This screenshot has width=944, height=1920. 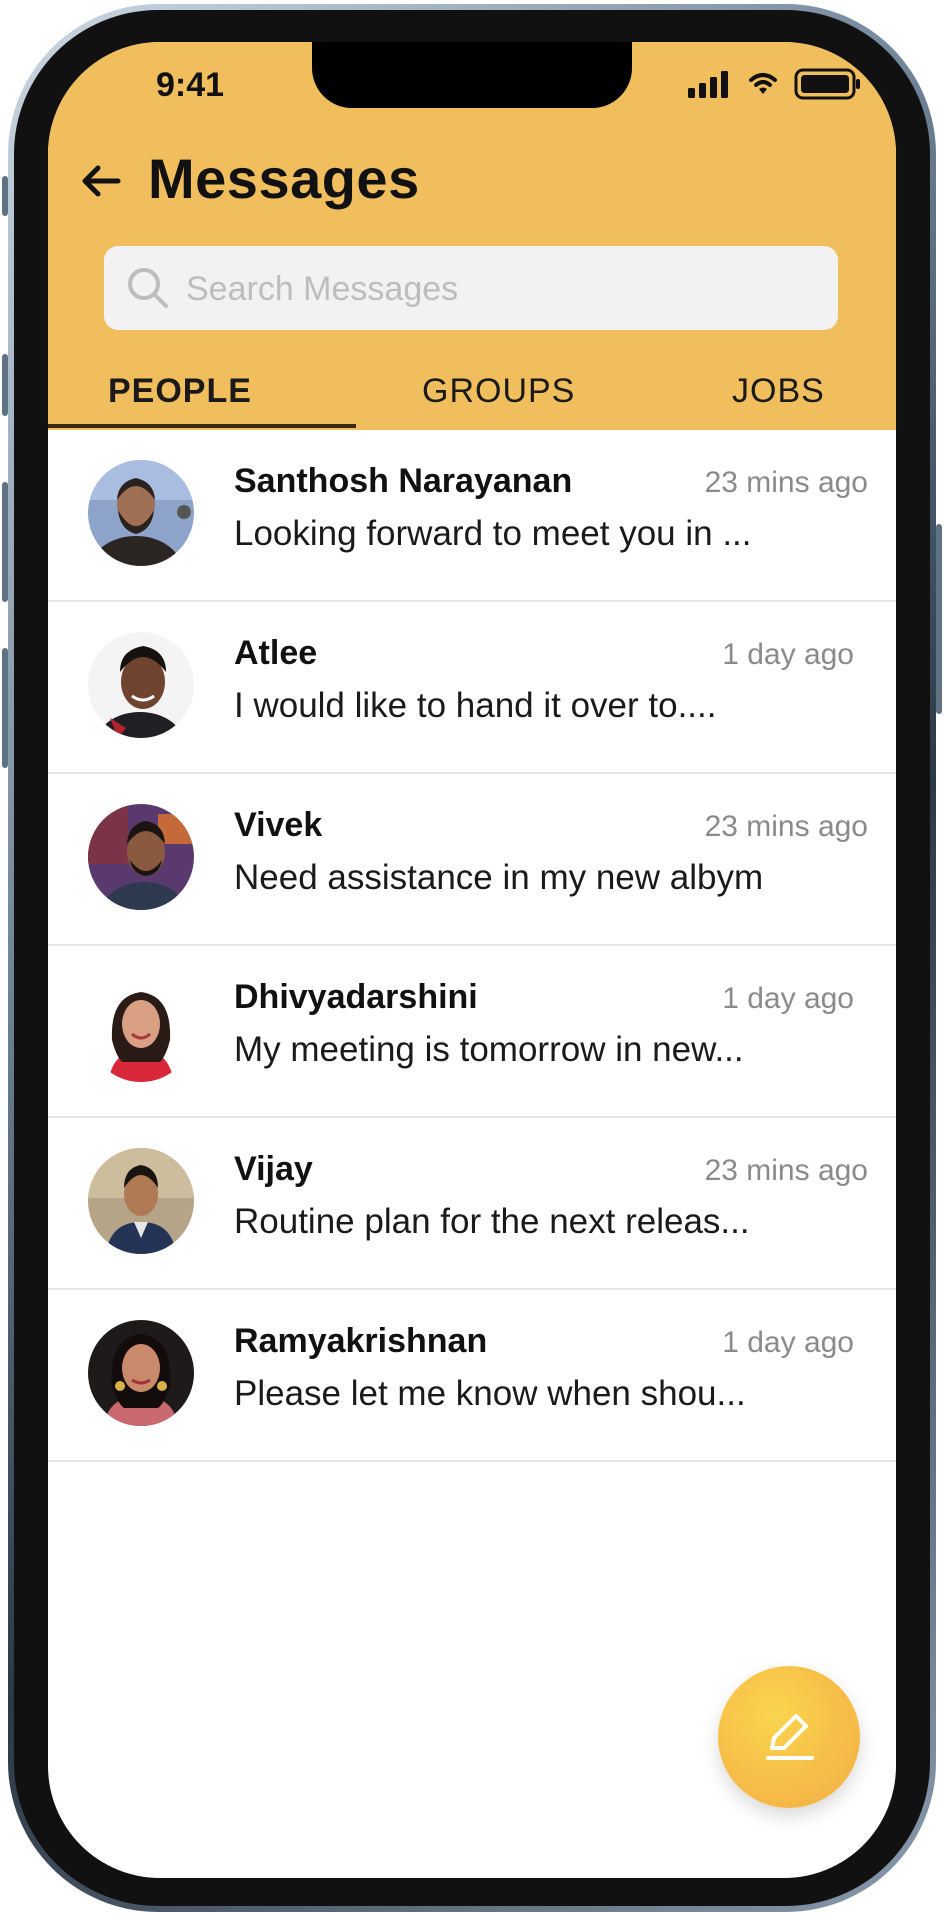 I want to click on search-bar, so click(x=471, y=289).